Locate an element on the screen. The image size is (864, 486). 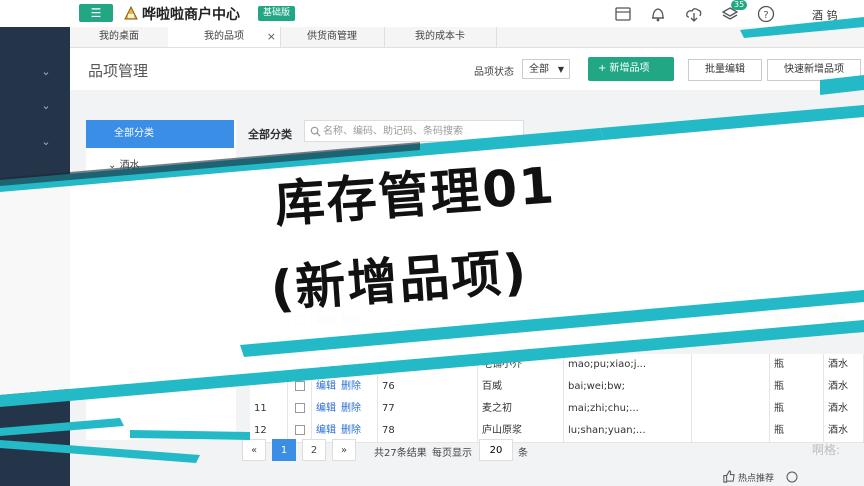
quick-add-item-button: 快速新增品项 is located at coordinates (814, 70).